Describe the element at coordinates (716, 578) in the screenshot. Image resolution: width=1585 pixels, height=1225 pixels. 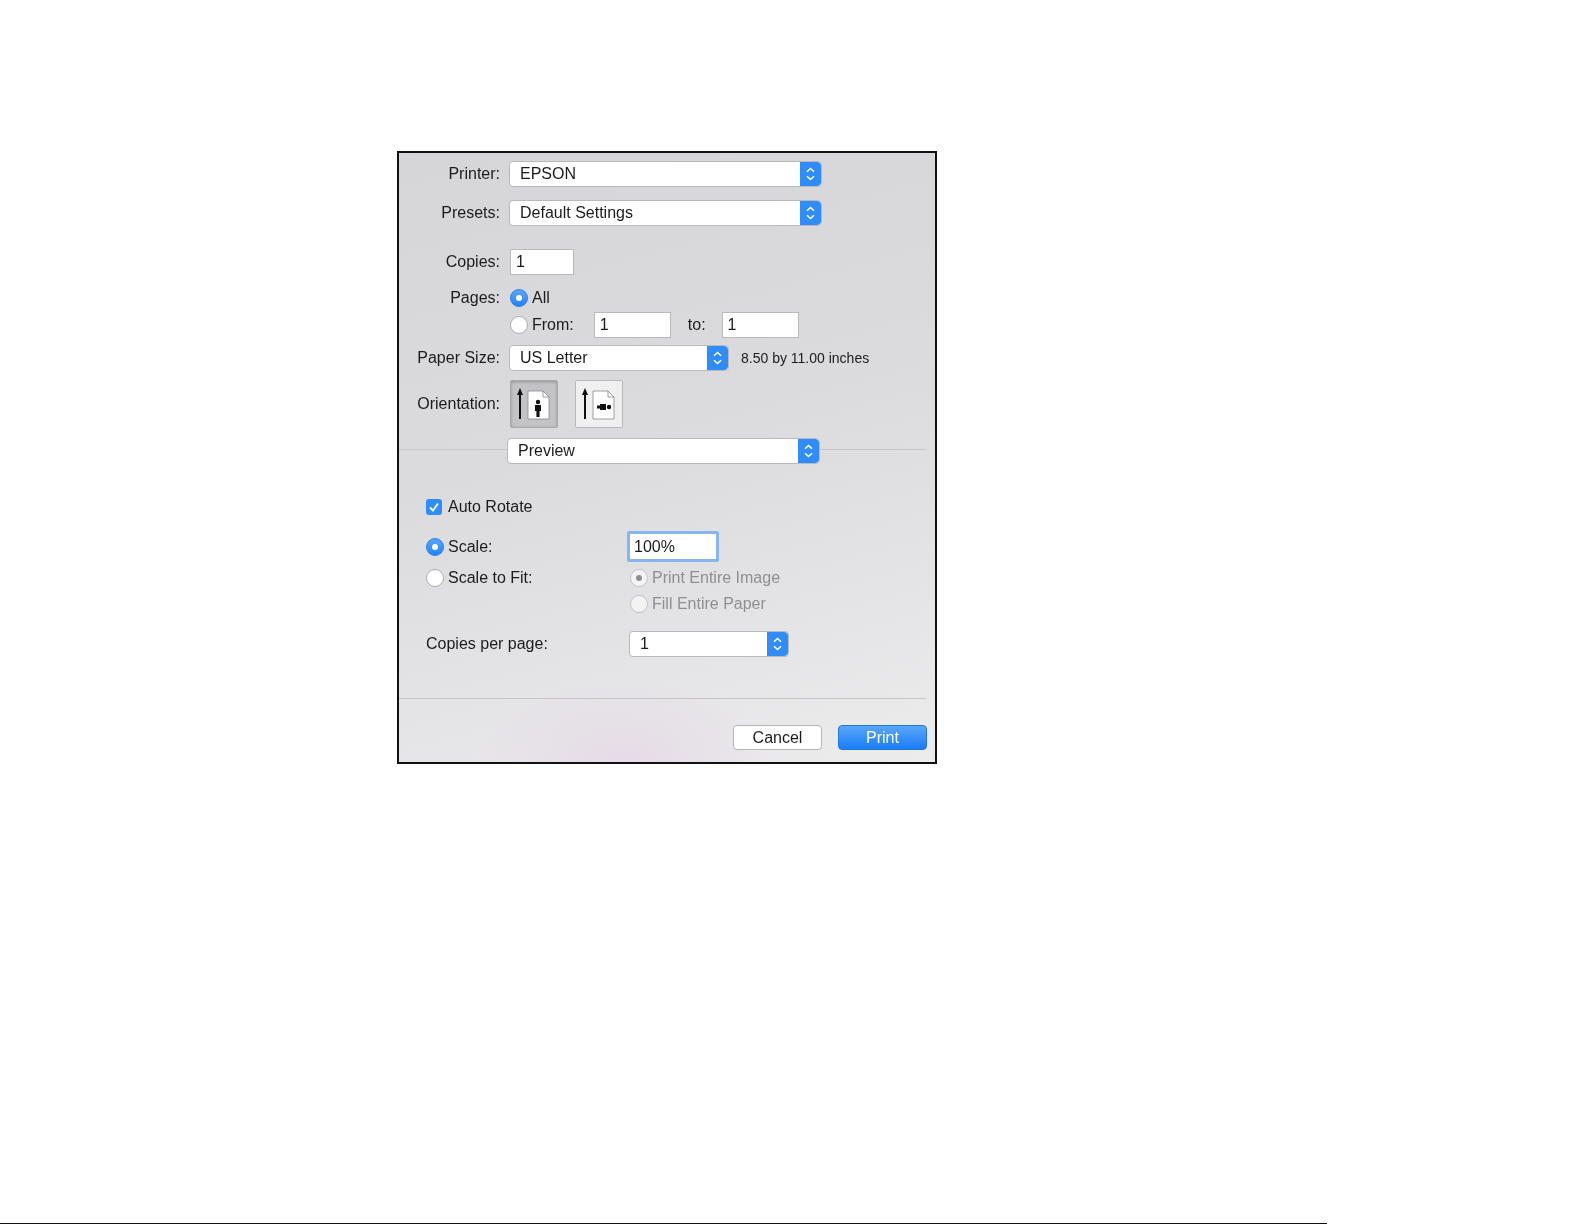
I see `fit-option-label: Print Entire Image` at that location.